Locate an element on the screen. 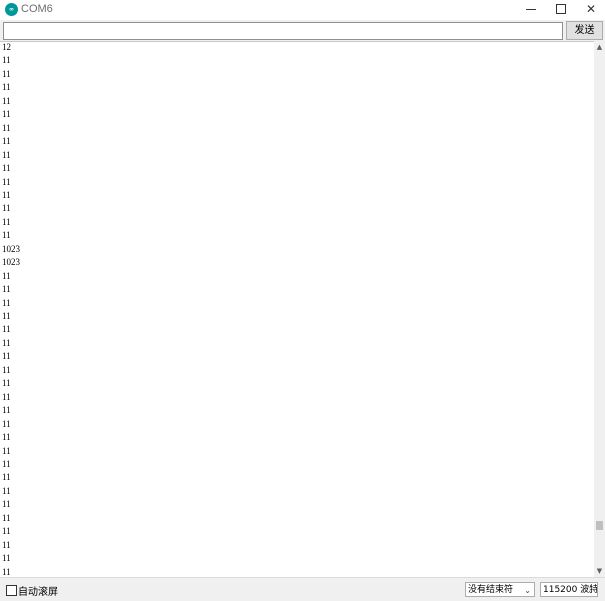  close-button: ✕ is located at coordinates (590, 9).